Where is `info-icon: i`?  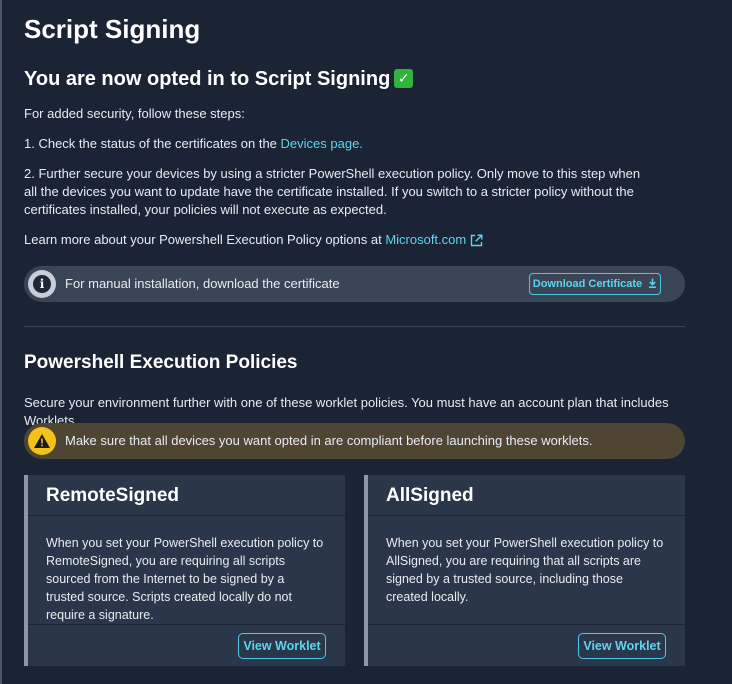 info-icon: i is located at coordinates (42, 284).